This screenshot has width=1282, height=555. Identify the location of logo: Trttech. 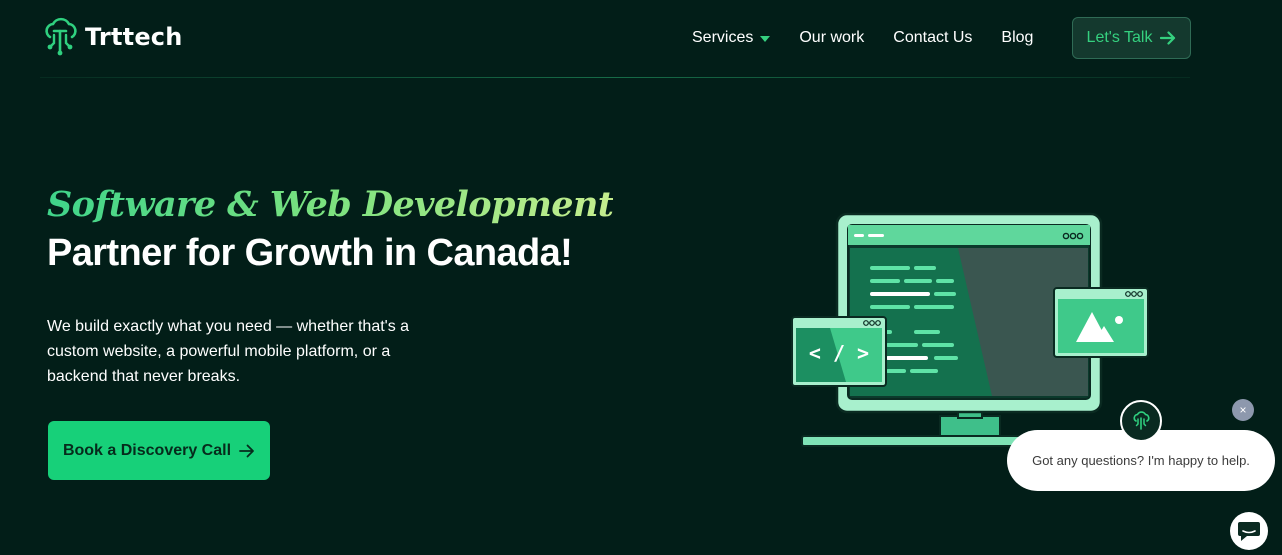
(110, 37).